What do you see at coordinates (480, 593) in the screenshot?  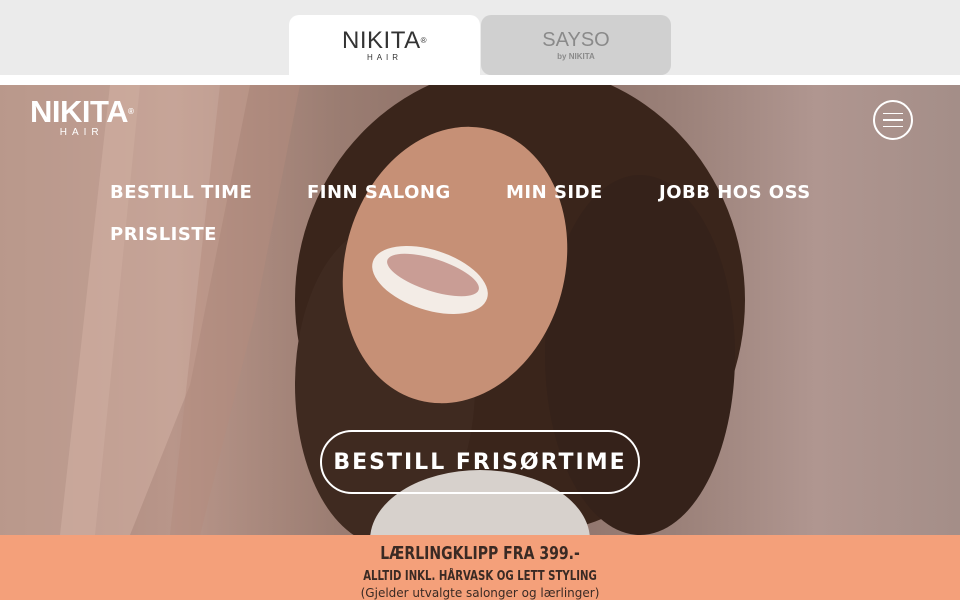 I see `promo-note: (Gjelder utvalgte salonger og lærlinger)` at bounding box center [480, 593].